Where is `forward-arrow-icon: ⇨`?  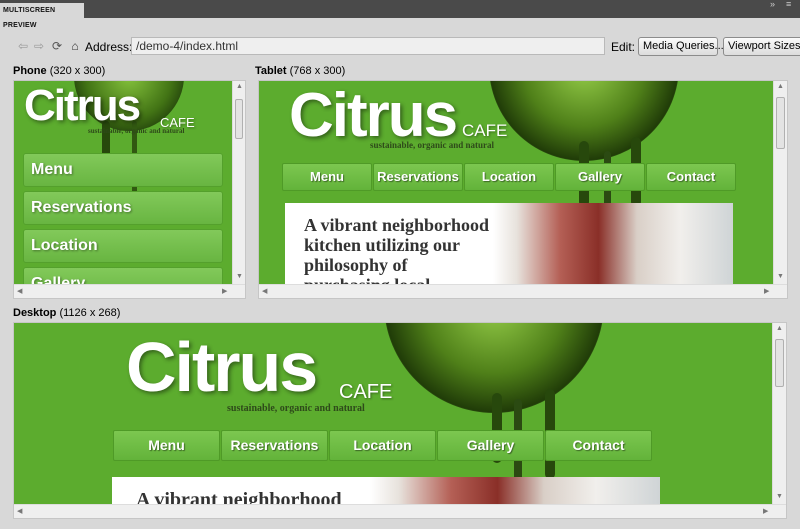
forward-arrow-icon: ⇨ is located at coordinates (39, 46).